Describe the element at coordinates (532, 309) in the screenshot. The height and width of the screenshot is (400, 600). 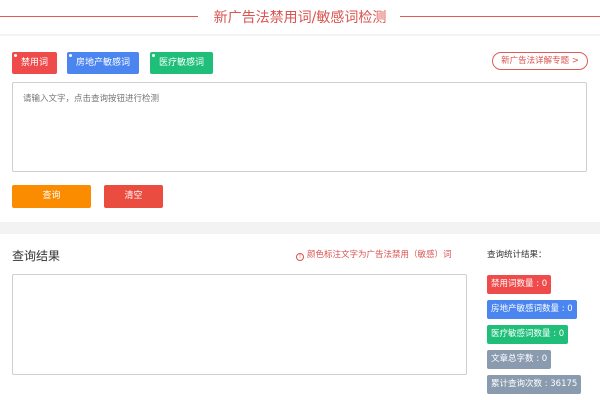
I see `stat-real-estate-count: 房地产敏感词数量 : 0` at that location.